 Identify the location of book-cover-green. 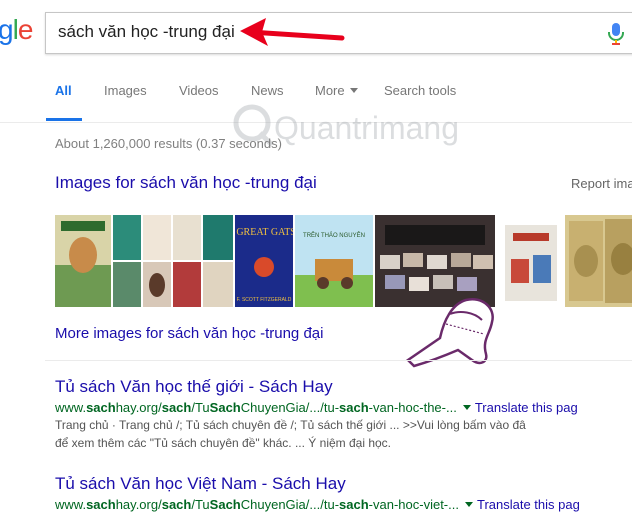
(83, 261).